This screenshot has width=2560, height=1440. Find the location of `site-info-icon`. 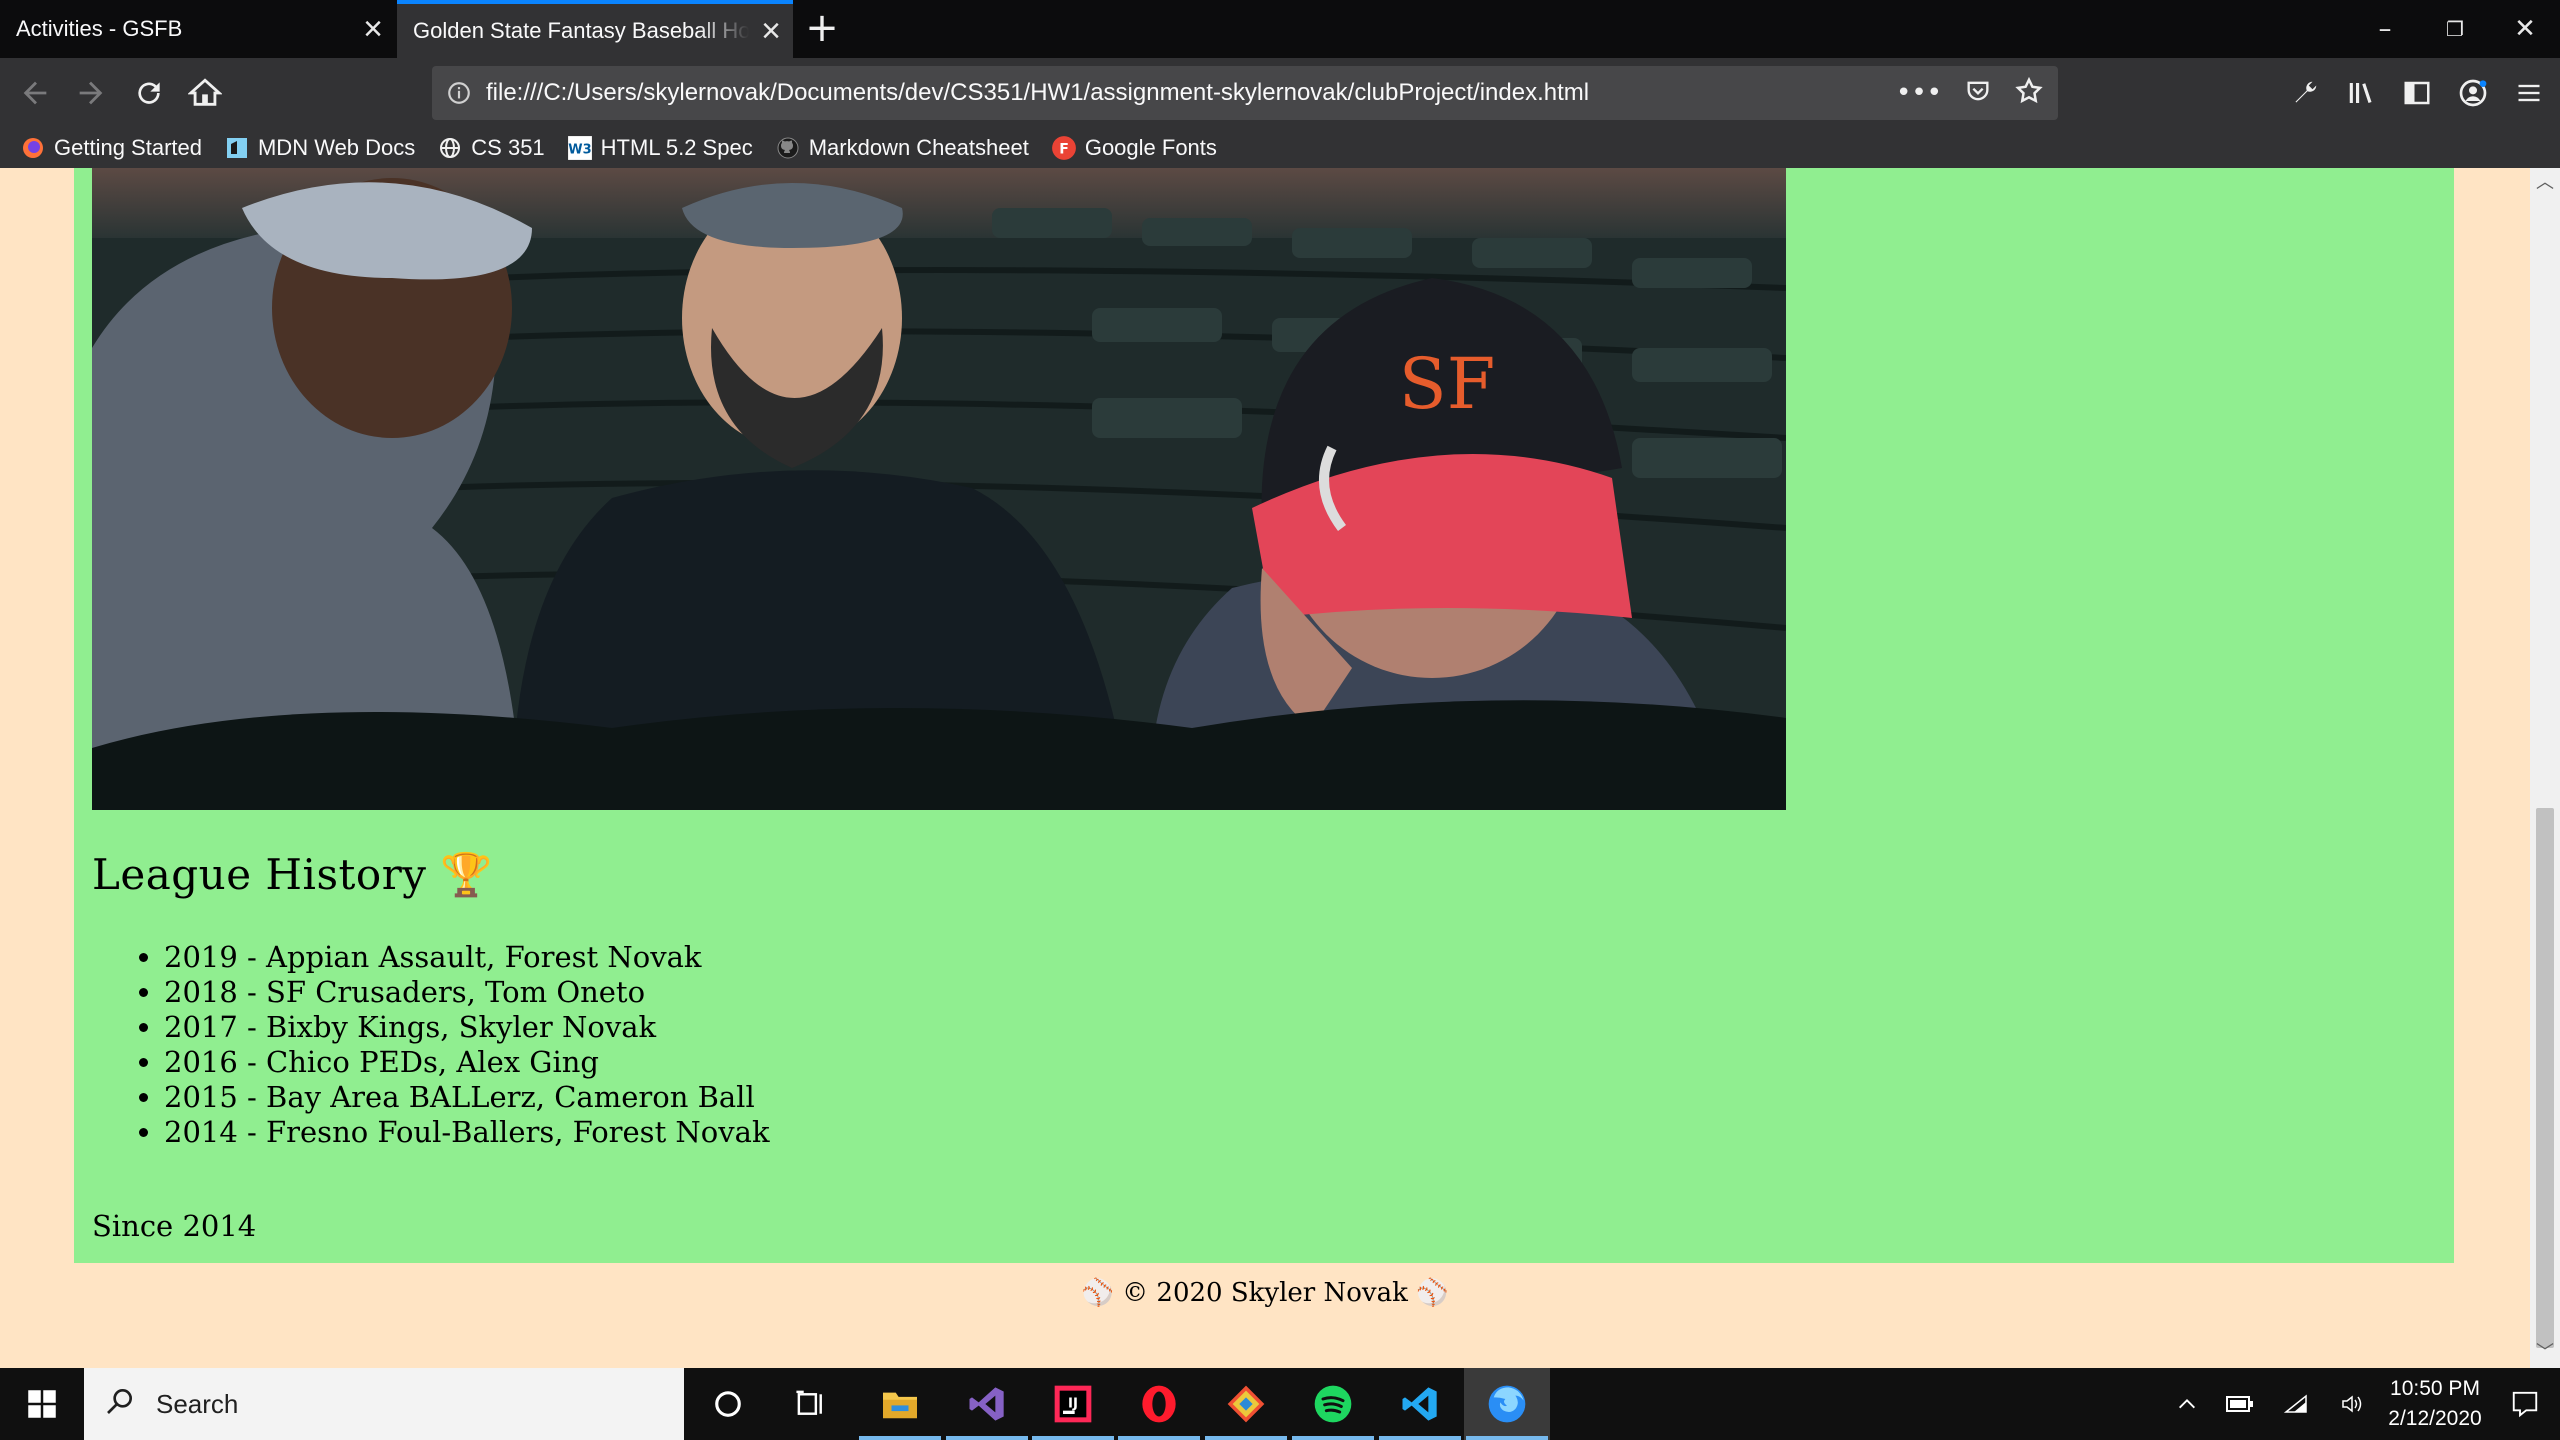

site-info-icon is located at coordinates (459, 95).